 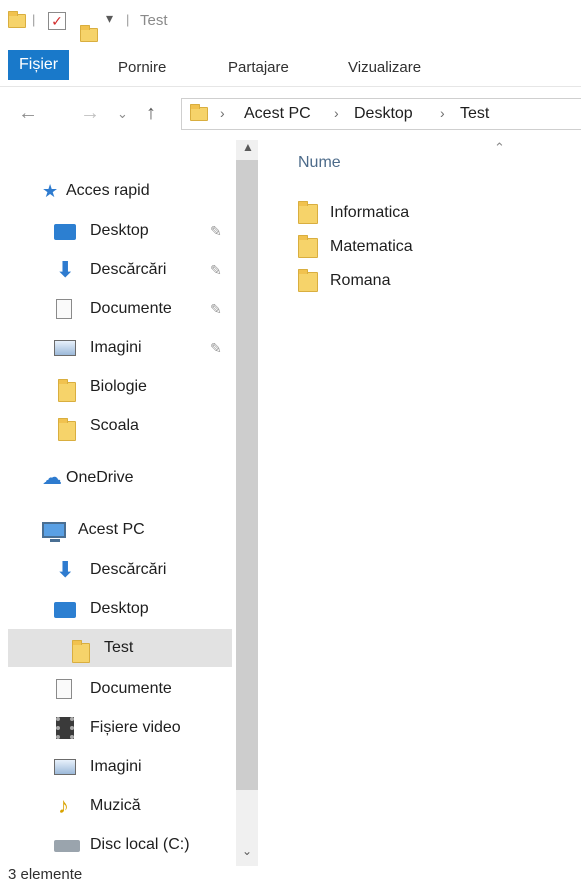 I want to click on window-title: Test, so click(x=154, y=20).